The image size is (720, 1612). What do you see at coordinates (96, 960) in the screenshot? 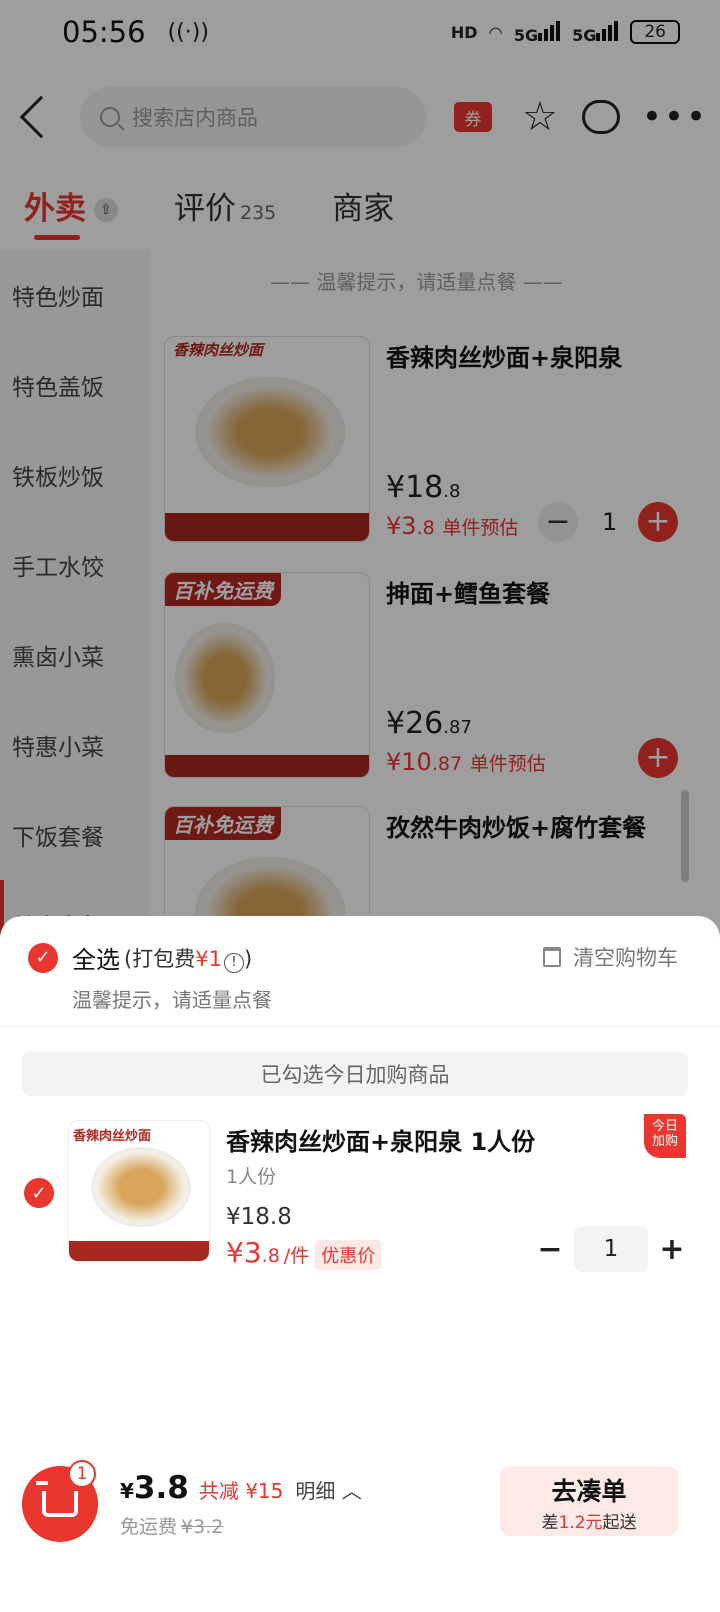
I see `select-all-label: 全选` at bounding box center [96, 960].